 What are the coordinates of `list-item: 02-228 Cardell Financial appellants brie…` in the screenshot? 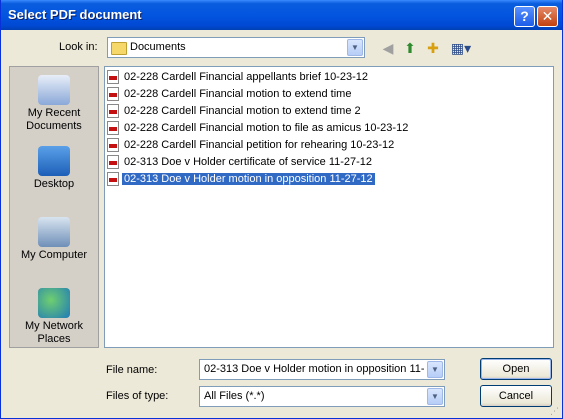 It's located at (238, 77).